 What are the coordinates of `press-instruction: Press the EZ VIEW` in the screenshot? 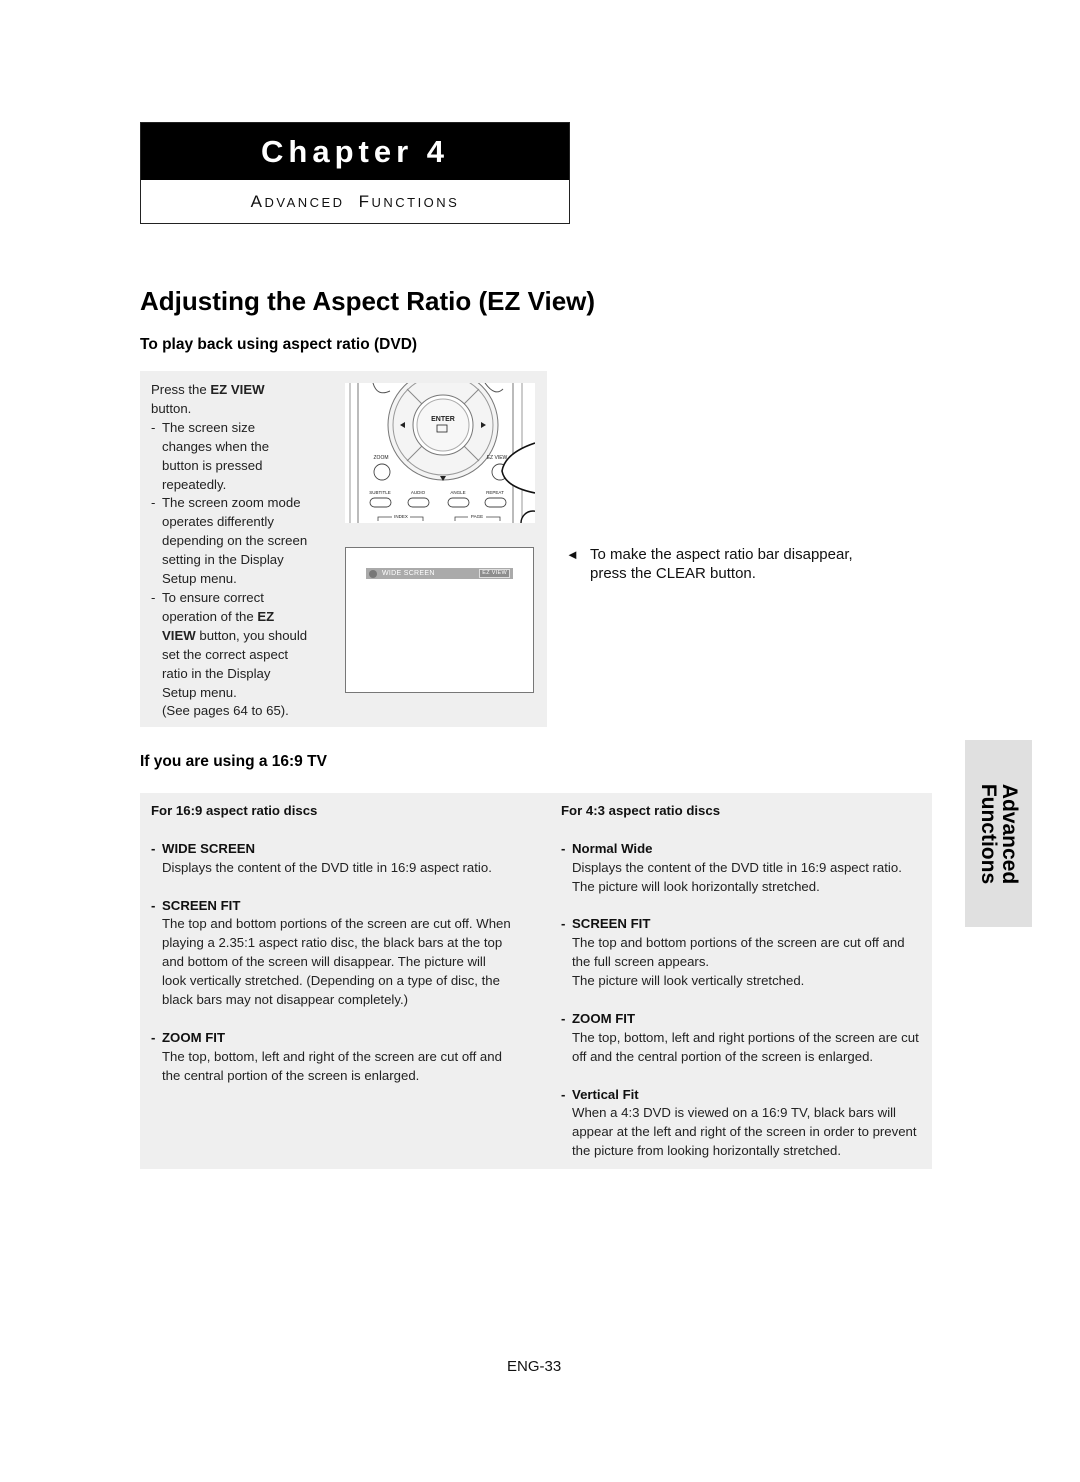 It's located at (238, 390).